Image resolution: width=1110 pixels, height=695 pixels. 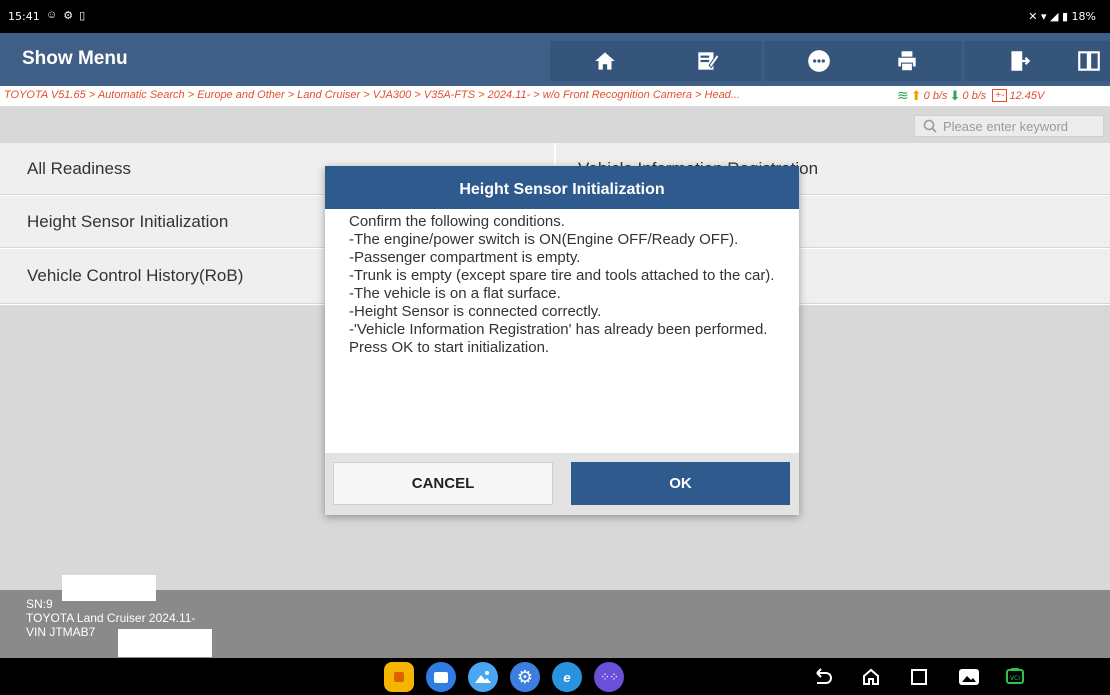 What do you see at coordinates (680, 483) in the screenshot?
I see `ok-button: OK` at bounding box center [680, 483].